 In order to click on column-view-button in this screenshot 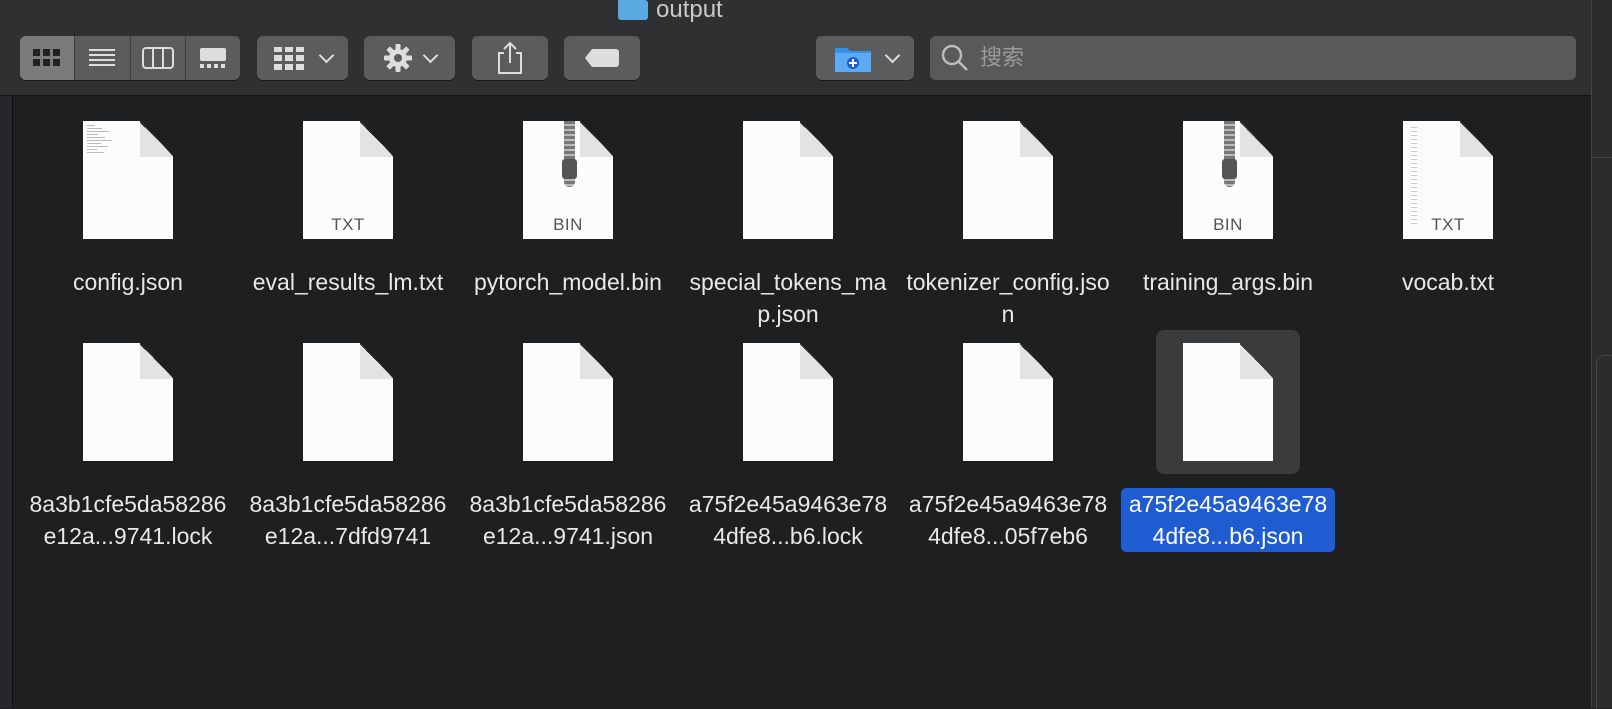, I will do `click(158, 58)`.